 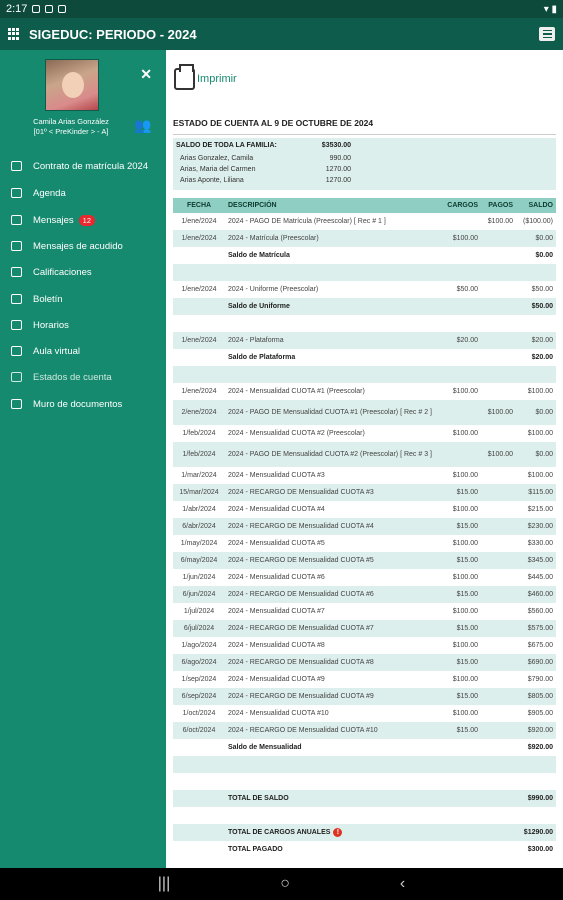 I want to click on table-row: TOTAL DE CARGOS ANUALES! $1290.00, so click(x=364, y=832).